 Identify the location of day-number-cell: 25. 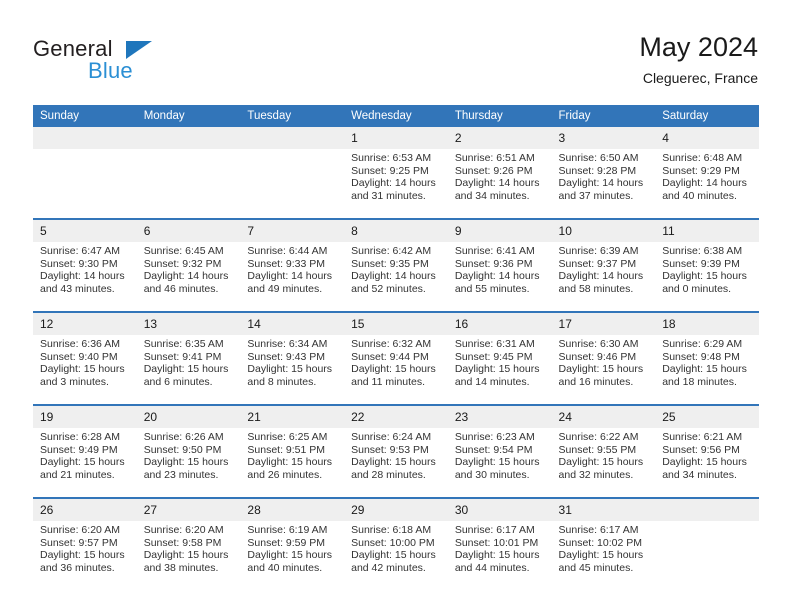
(707, 417).